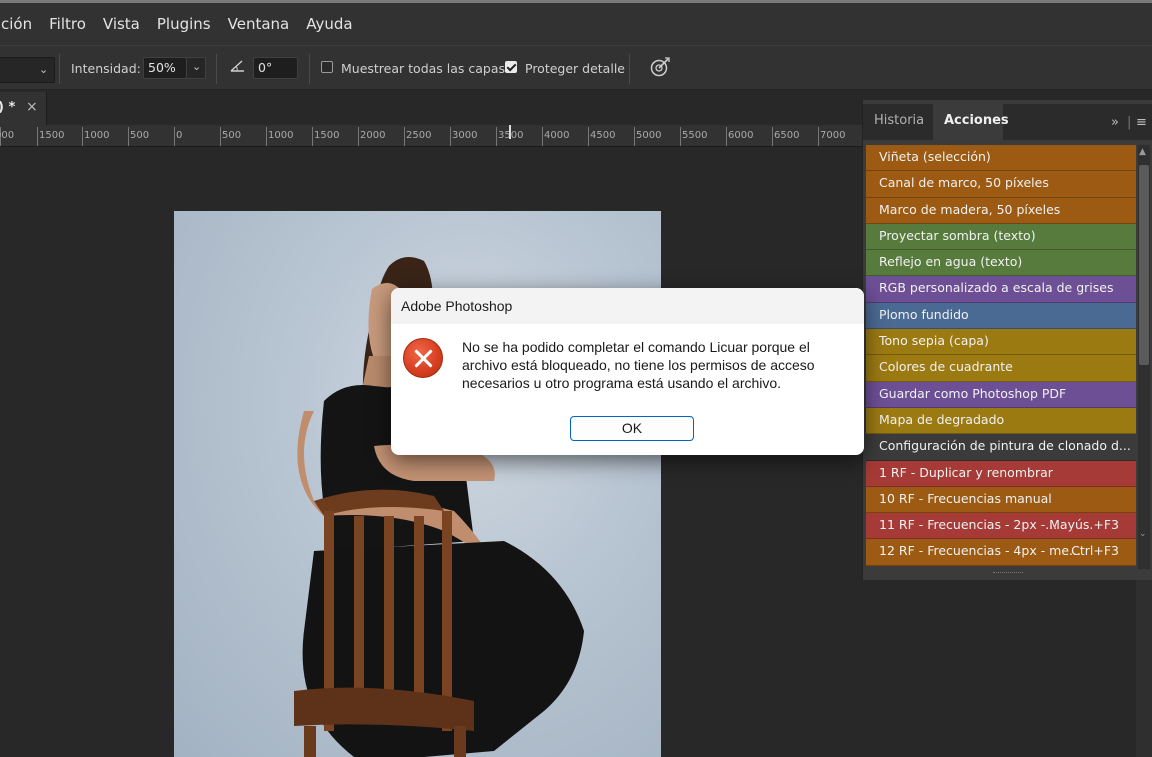 The height and width of the screenshot is (757, 1152). What do you see at coordinates (106, 68) in the screenshot?
I see `intensity-label: Intensidad:` at bounding box center [106, 68].